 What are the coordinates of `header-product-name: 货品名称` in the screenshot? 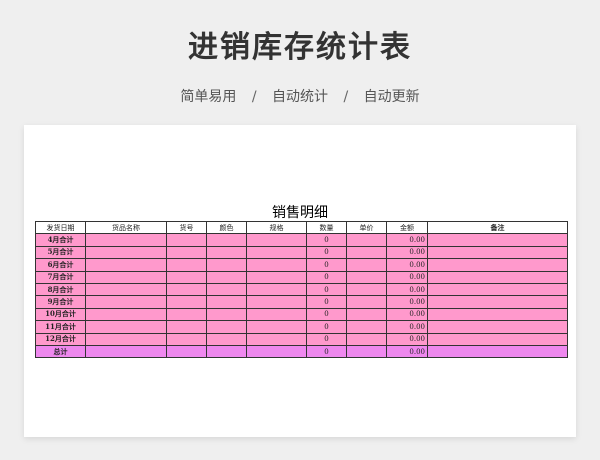 It's located at (126, 227).